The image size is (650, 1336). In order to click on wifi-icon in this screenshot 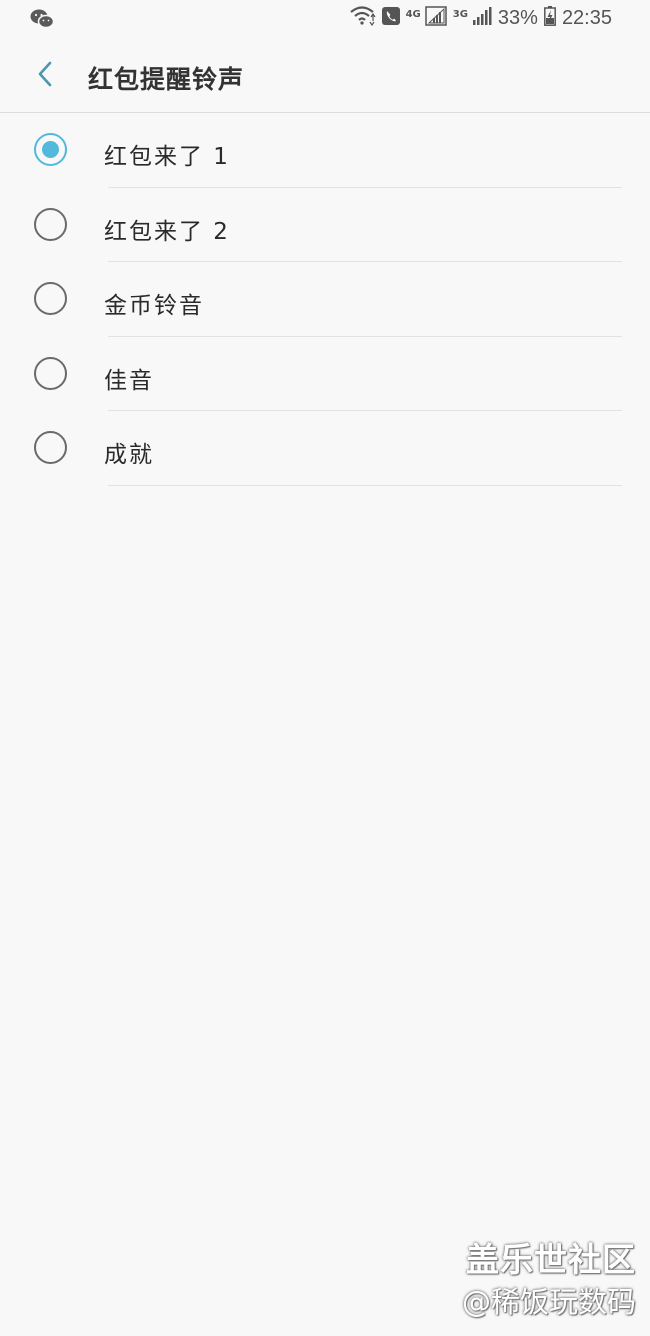, I will do `click(362, 18)`.